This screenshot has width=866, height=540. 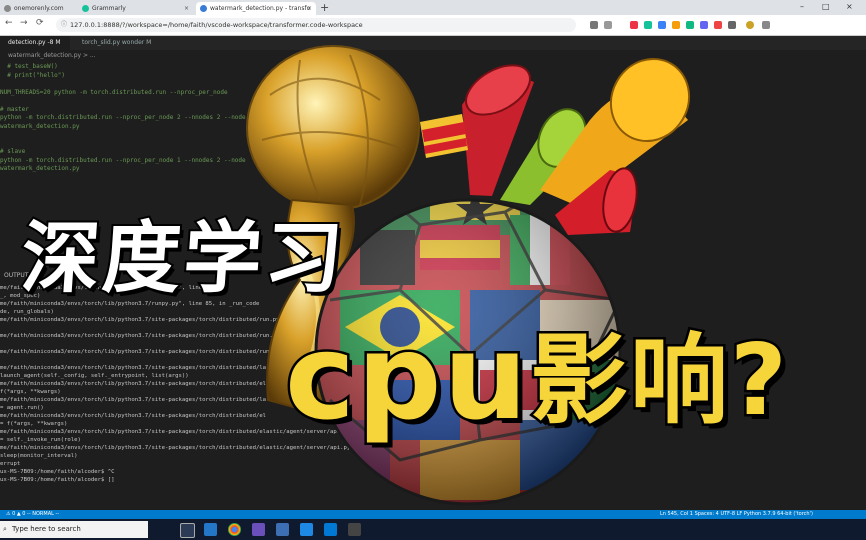 I want to click on flag-icon, so click(x=444, y=136).